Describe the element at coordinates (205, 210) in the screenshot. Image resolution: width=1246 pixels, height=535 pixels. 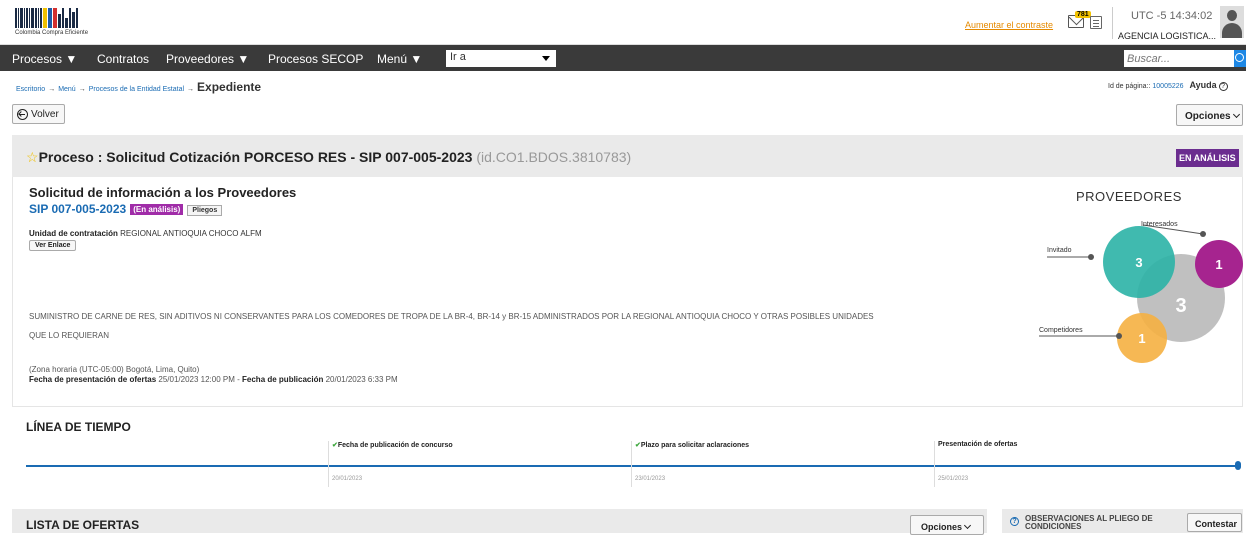
I see `pliegos-tag: Pliegos` at that location.